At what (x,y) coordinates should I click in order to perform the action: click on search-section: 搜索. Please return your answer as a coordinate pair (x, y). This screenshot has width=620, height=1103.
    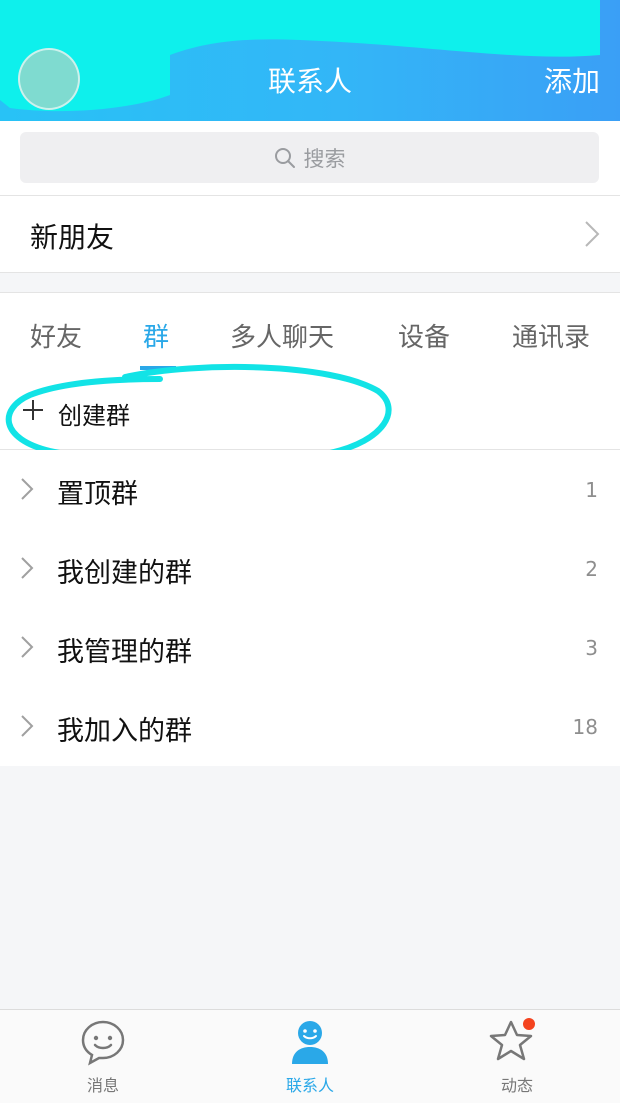
    Looking at the image, I should click on (310, 158).